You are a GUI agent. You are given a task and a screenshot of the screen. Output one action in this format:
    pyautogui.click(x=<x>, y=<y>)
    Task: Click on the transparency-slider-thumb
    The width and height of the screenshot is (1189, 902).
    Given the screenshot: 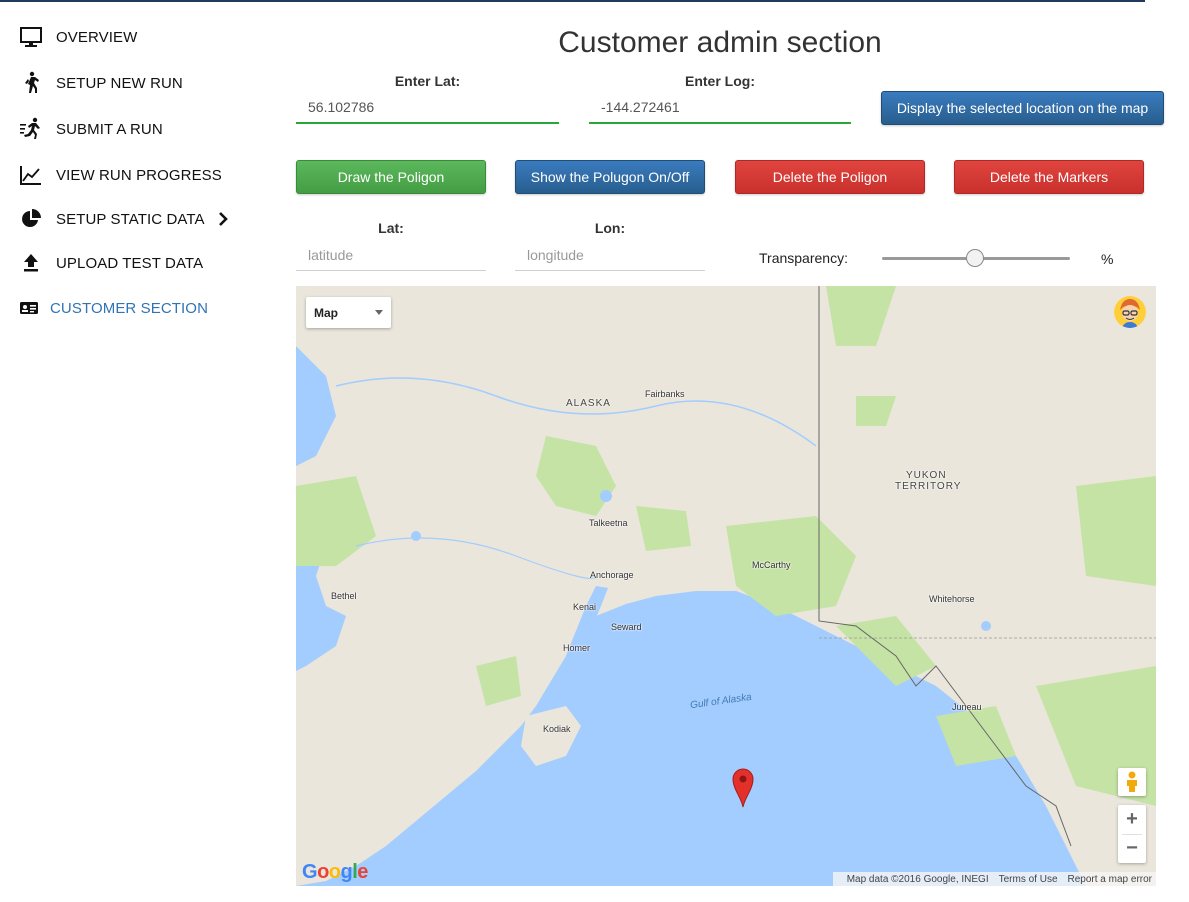 What is the action you would take?
    pyautogui.click(x=975, y=258)
    